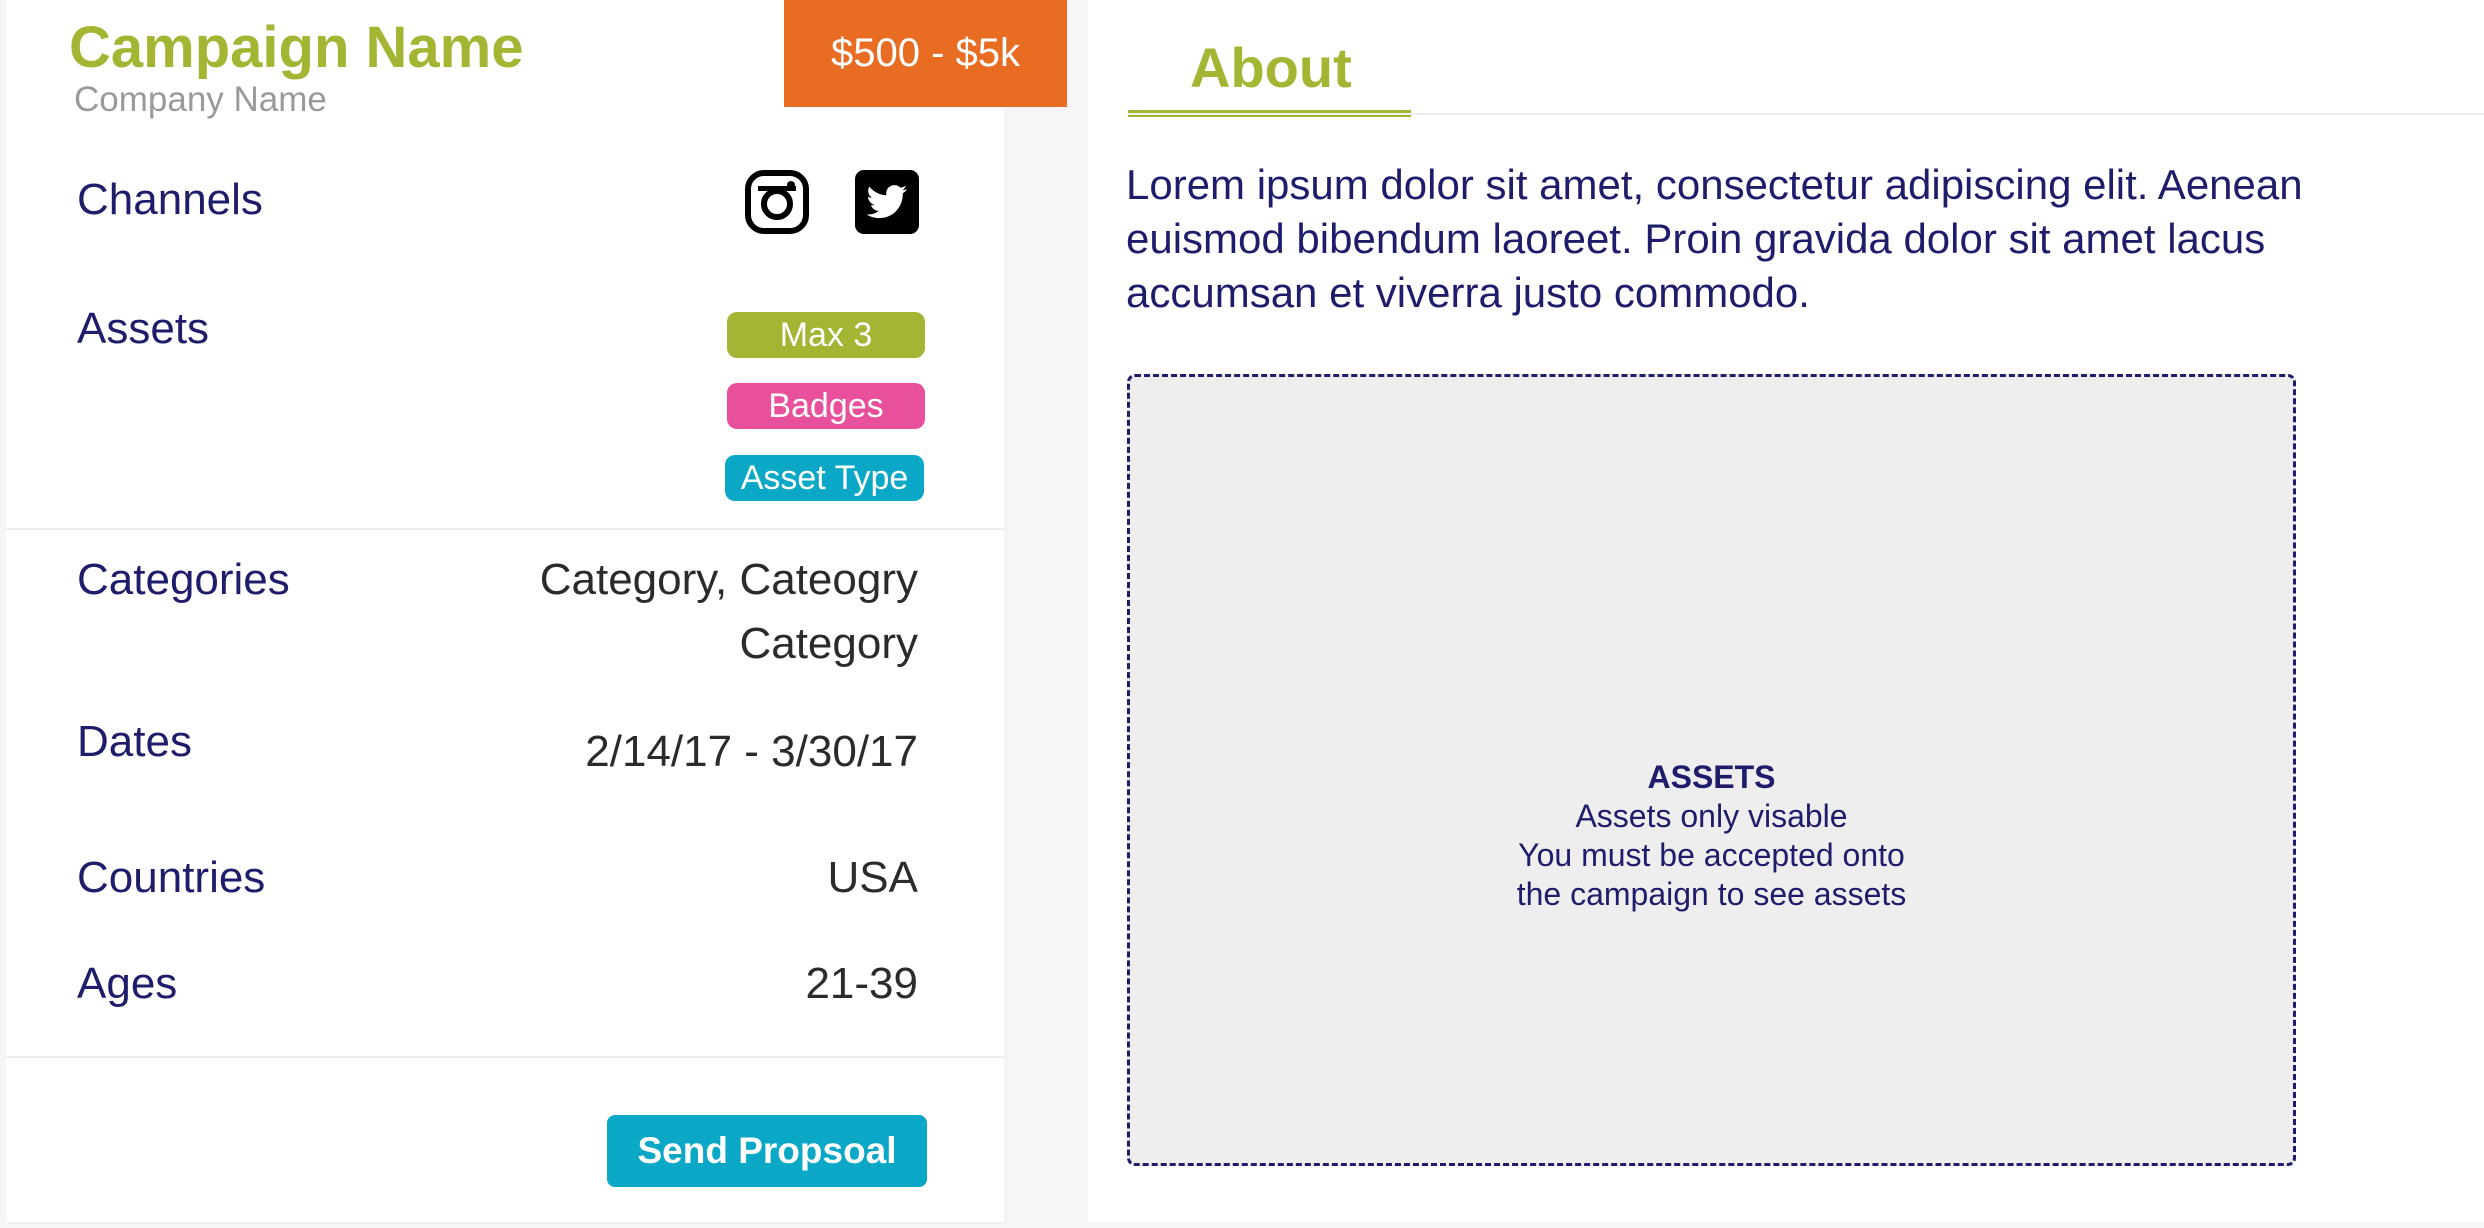 The image size is (2484, 1228). I want to click on channels-label: Channels, so click(170, 199).